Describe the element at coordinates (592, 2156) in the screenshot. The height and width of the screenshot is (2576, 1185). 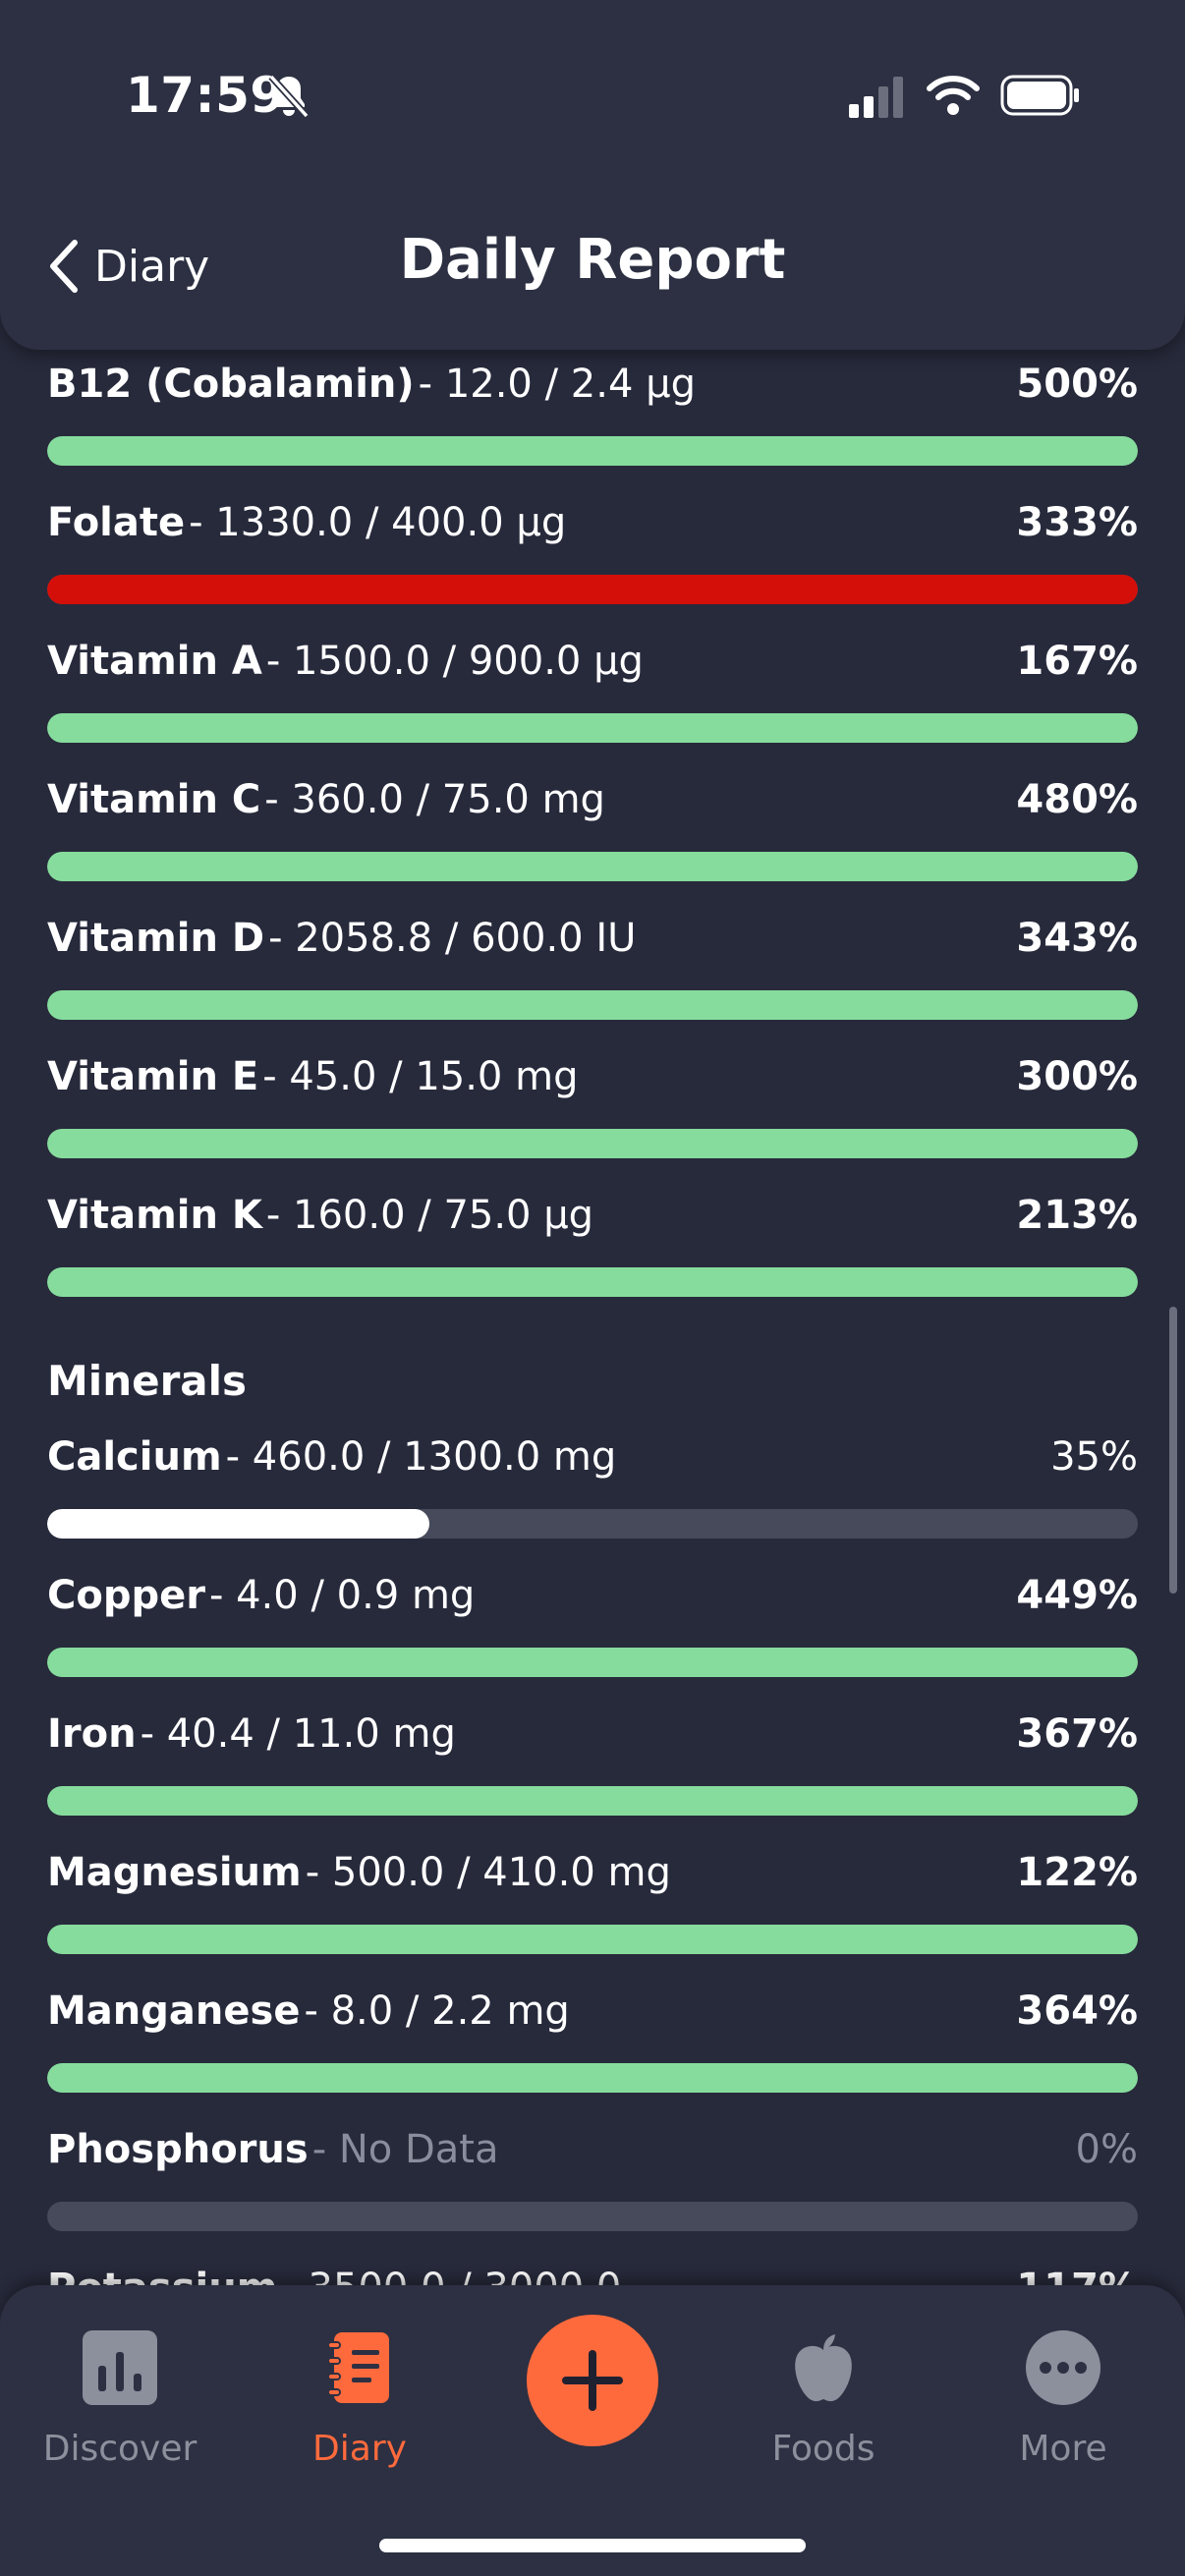
I see `nutrient-row-header: Phosphorus - No Data 0%` at that location.